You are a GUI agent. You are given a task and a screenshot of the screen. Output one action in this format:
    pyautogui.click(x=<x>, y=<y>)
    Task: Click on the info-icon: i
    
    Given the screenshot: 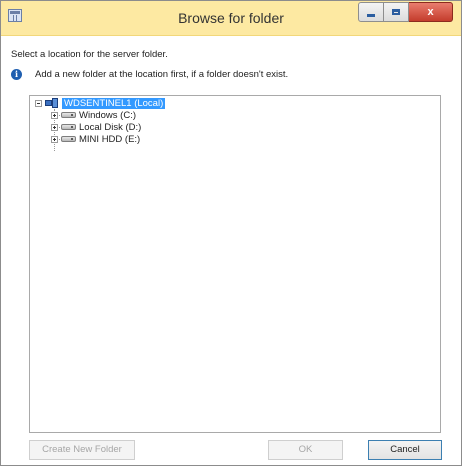 What is the action you would take?
    pyautogui.click(x=16, y=74)
    